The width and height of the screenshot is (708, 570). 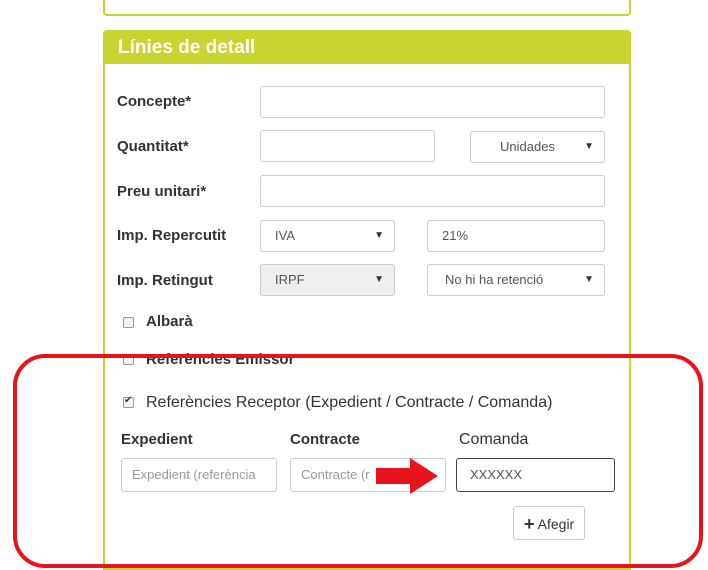 I want to click on retingut-rate-select: No hi ha retenció ▼, so click(x=516, y=280).